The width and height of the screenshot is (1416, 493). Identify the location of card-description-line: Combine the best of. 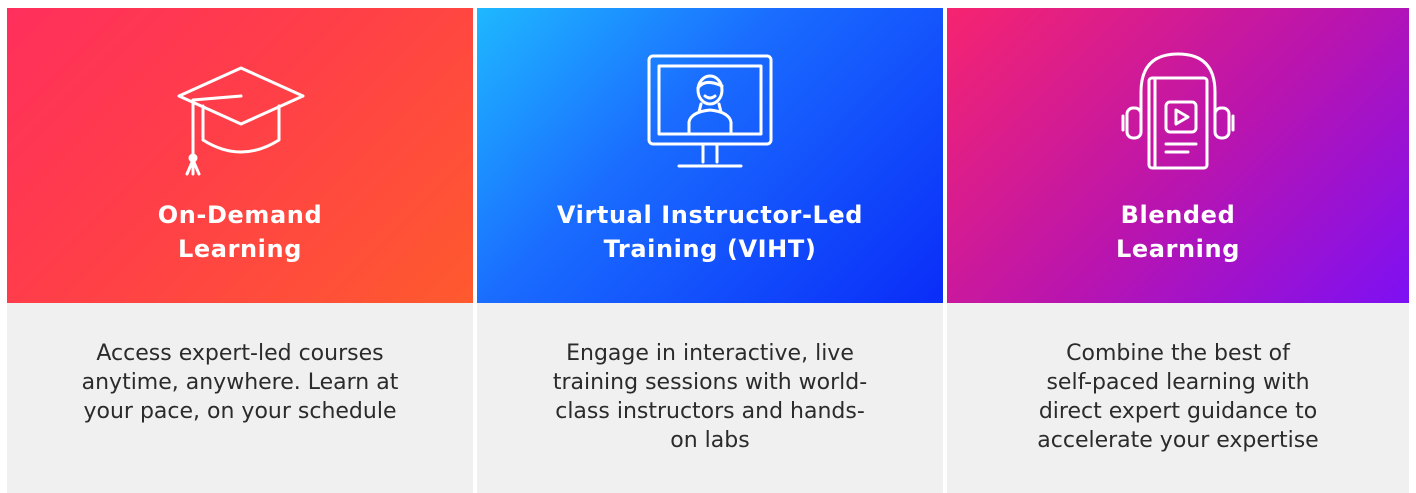
(1178, 353).